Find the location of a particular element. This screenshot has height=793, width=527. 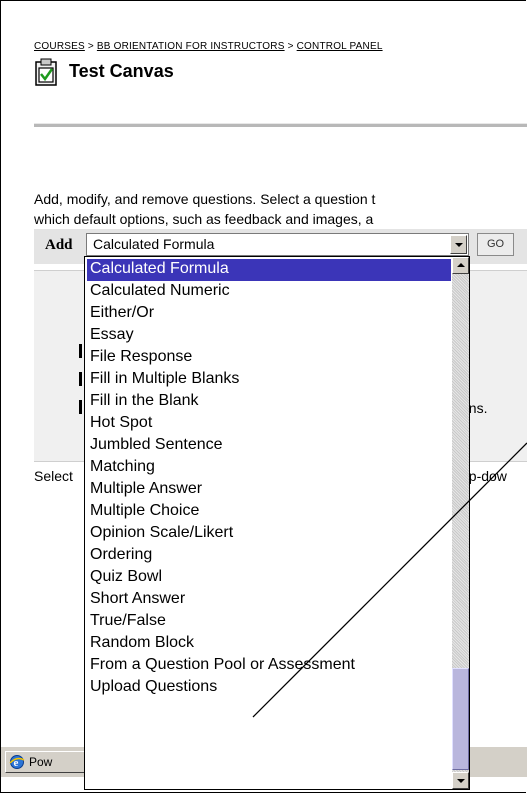

option-short-answer: Short Answer is located at coordinates (269, 600).